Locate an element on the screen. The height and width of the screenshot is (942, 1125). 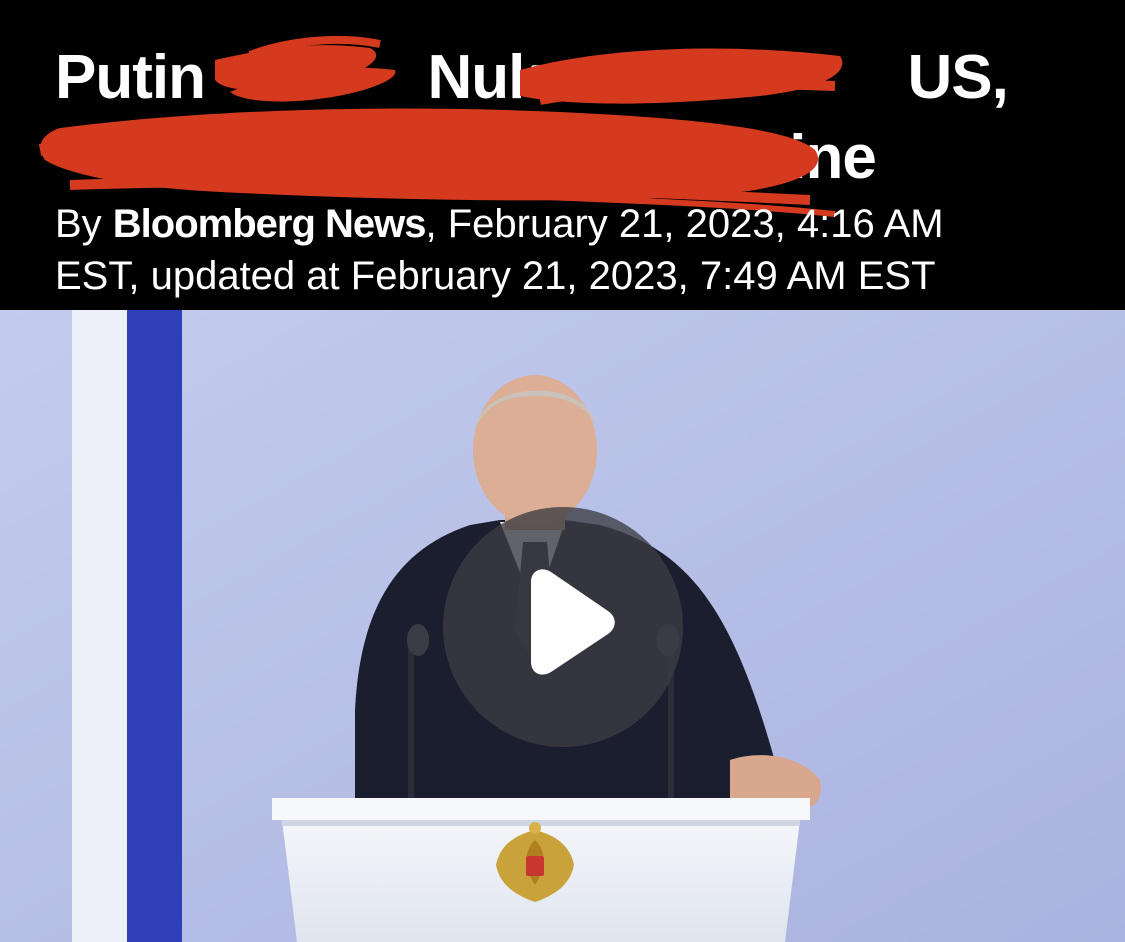
flag-blue-stripe is located at coordinates (154, 626).